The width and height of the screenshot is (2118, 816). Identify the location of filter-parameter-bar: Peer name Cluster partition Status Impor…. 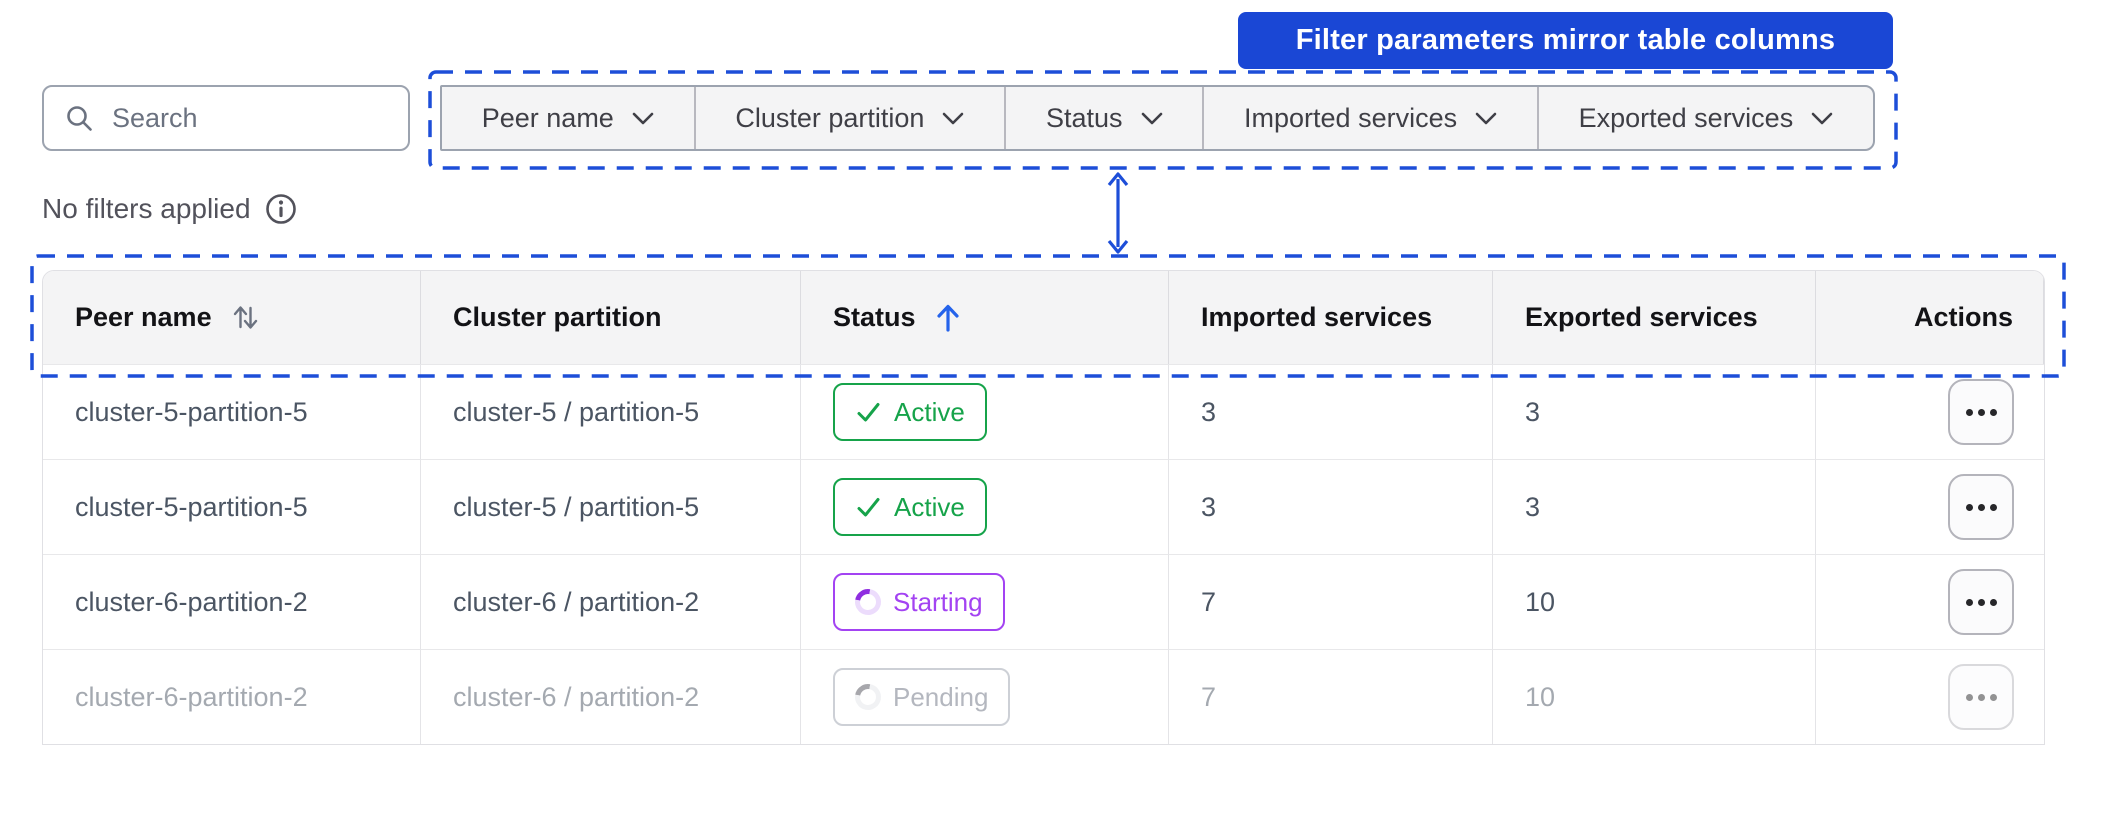
(1157, 118).